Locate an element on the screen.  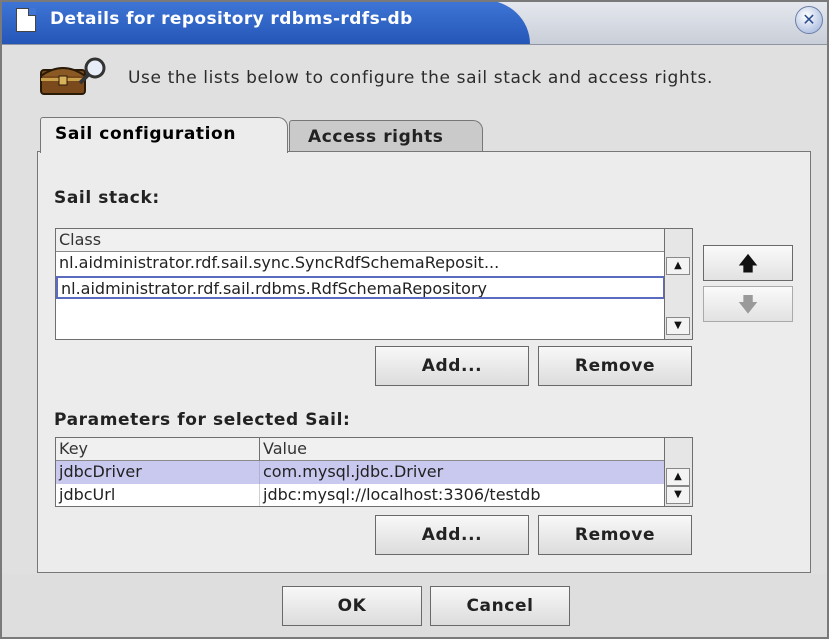
parameters-scrollbar: ▲ ▼ is located at coordinates (678, 472).